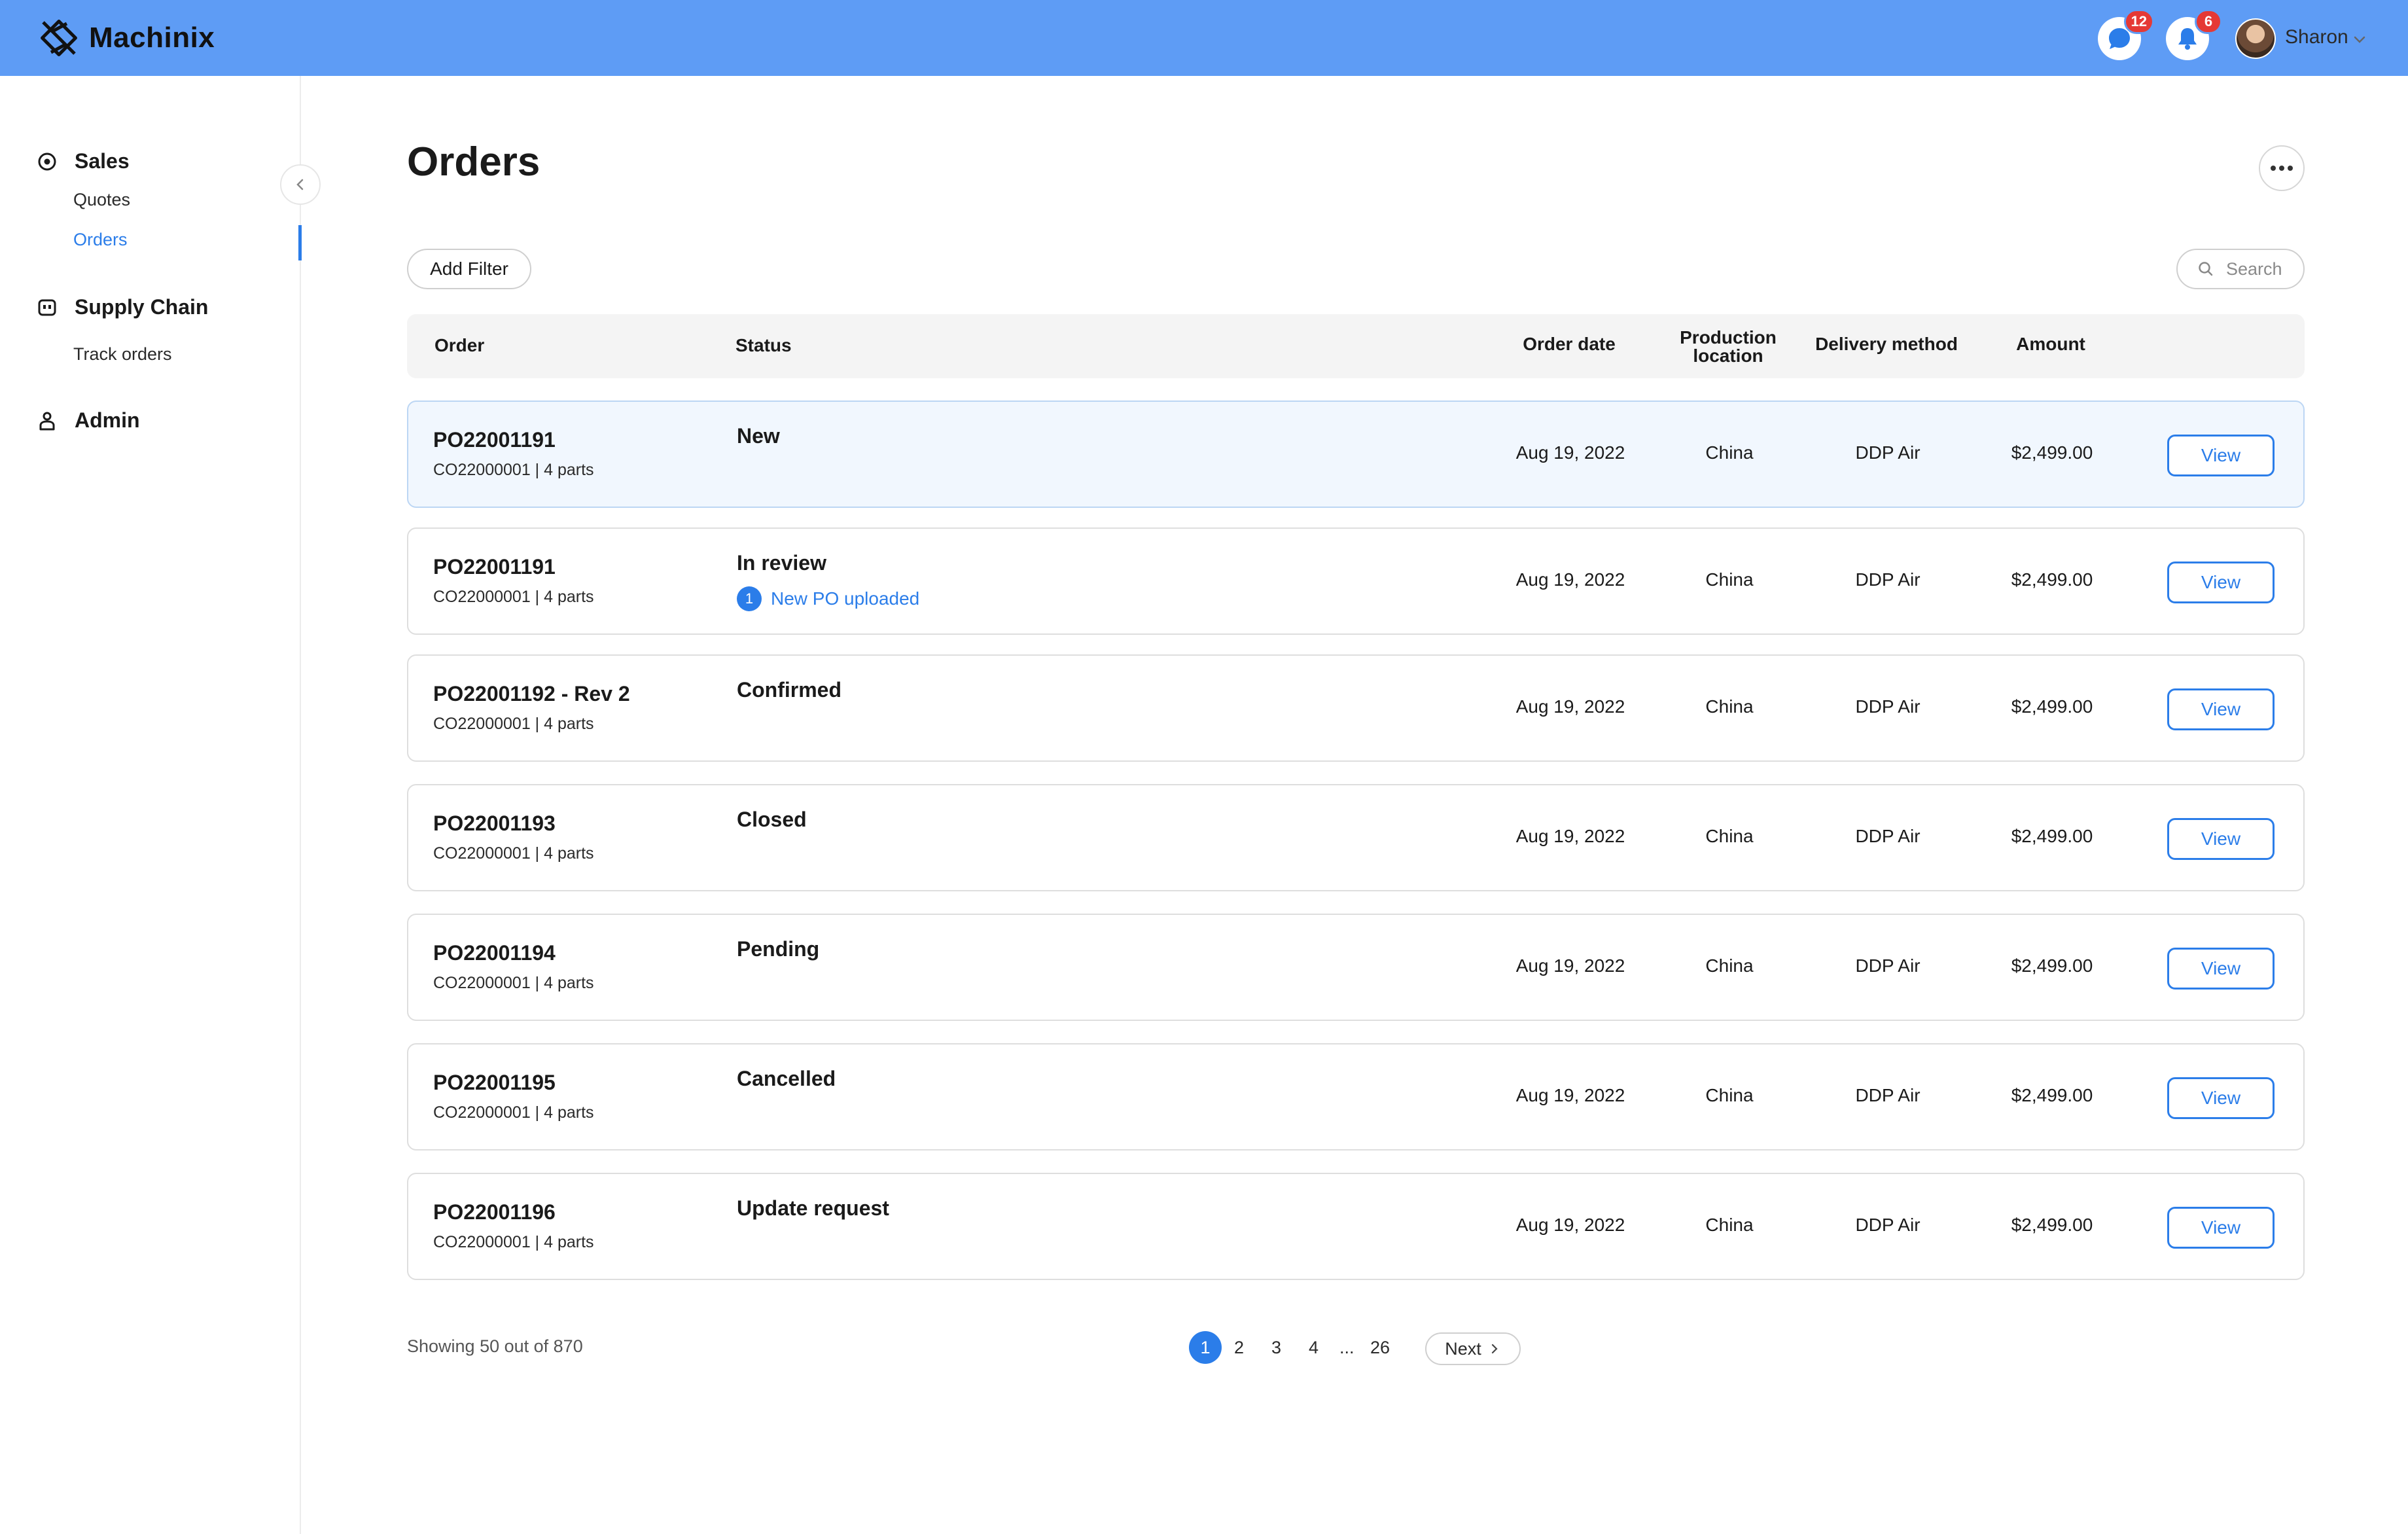 Image resolution: width=2408 pixels, height=1534 pixels. Describe the element at coordinates (763, 346) in the screenshot. I see `column-status: Status` at that location.